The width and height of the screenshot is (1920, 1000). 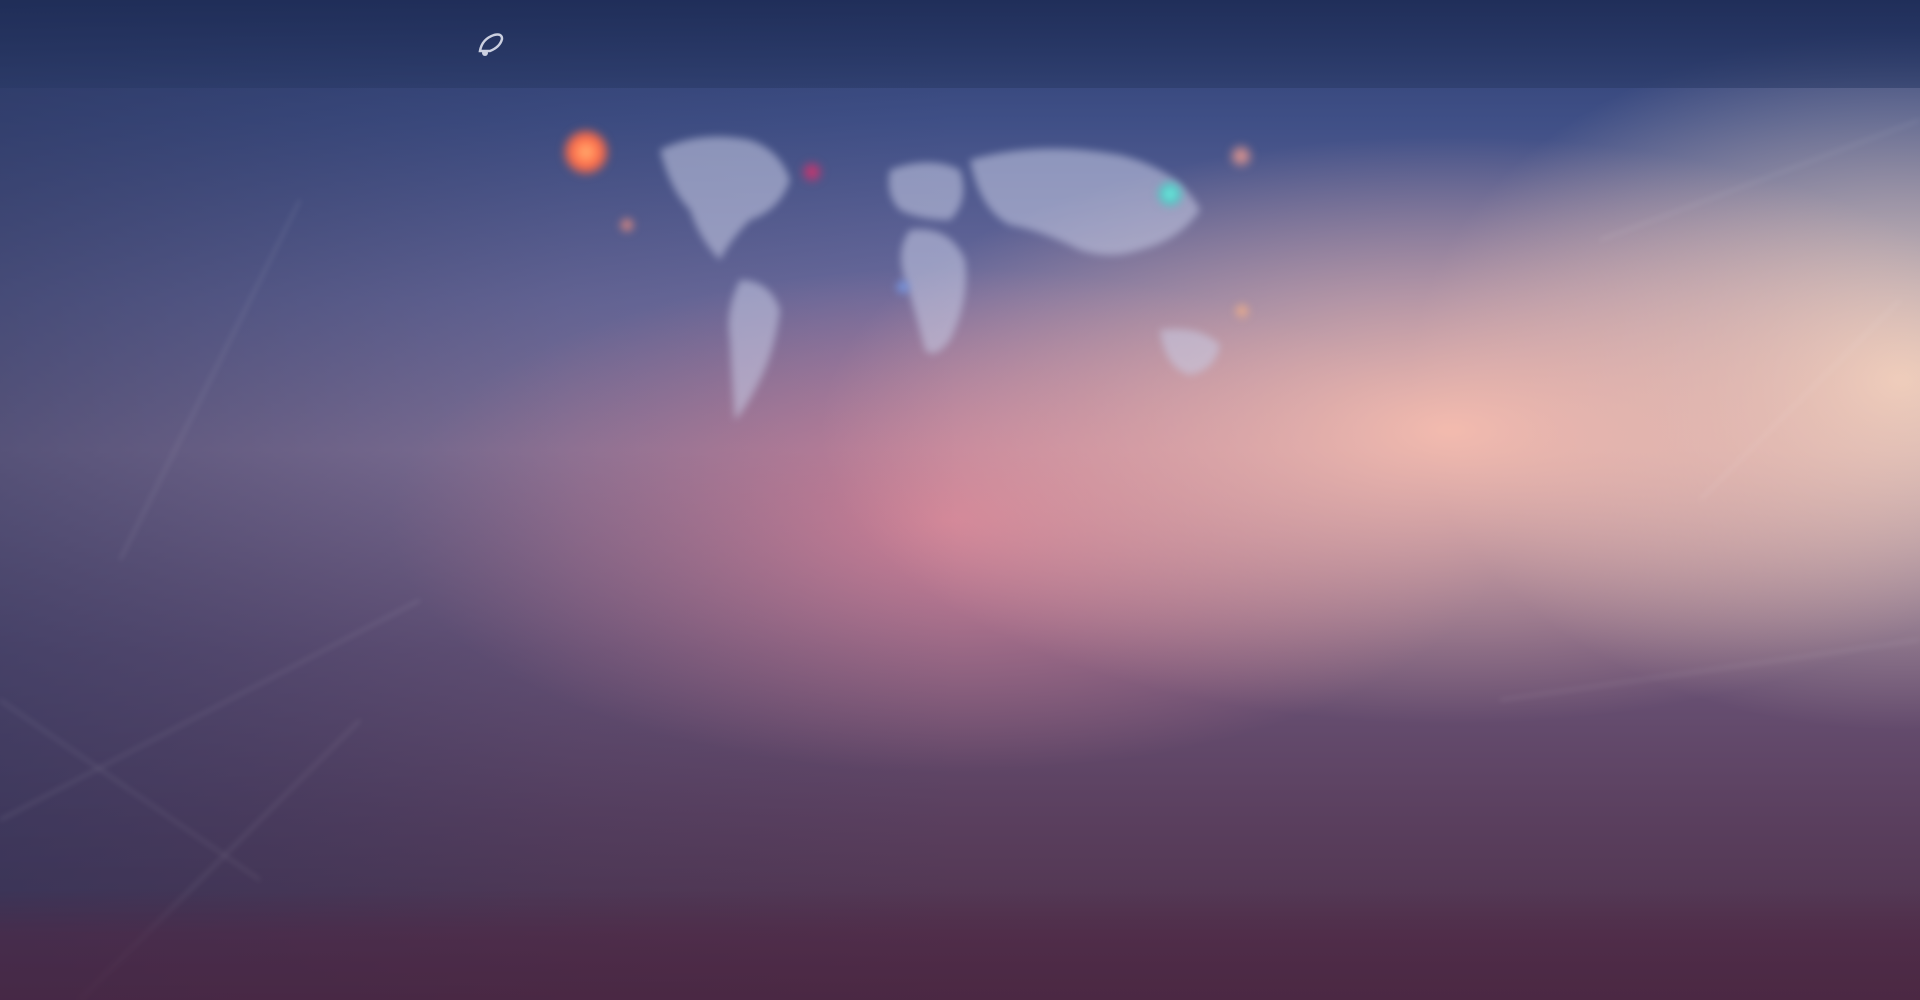 I want to click on site-logo, so click(x=496, y=44).